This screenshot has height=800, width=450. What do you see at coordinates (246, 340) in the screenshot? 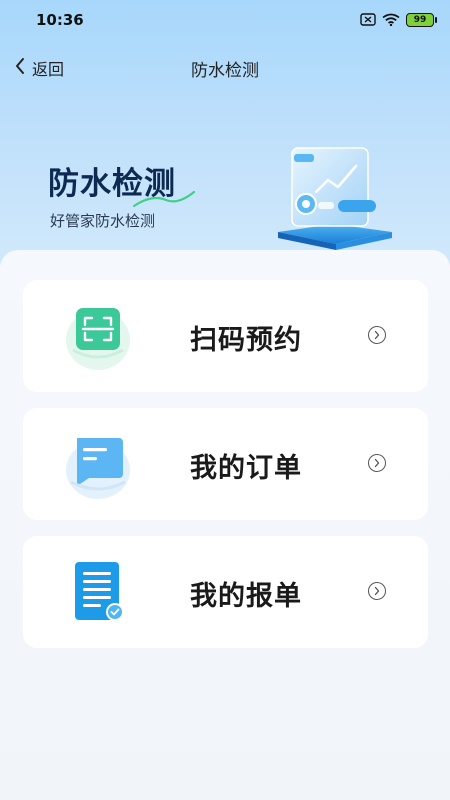
I see `card-label-scan: 扫码预约` at bounding box center [246, 340].